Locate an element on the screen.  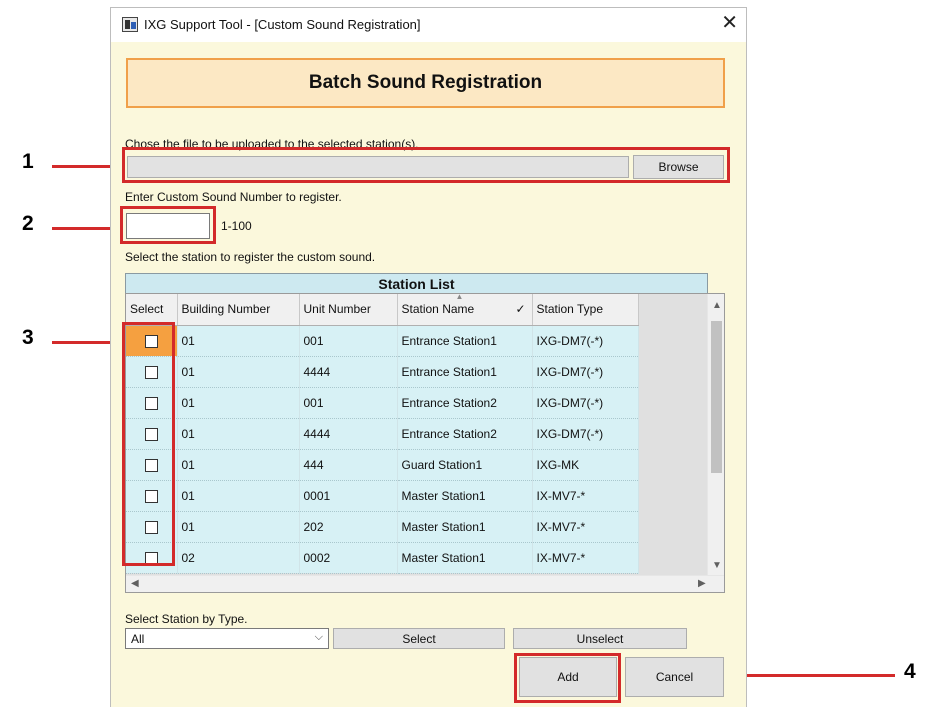
column-header-unit: Unit Number is located at coordinates (348, 310).